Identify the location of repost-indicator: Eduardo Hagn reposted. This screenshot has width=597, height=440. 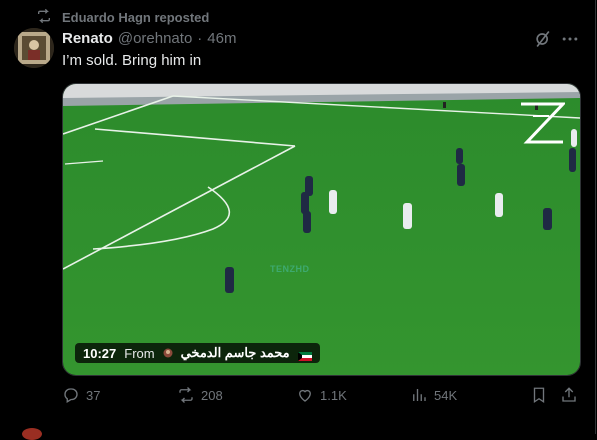
(122, 17).